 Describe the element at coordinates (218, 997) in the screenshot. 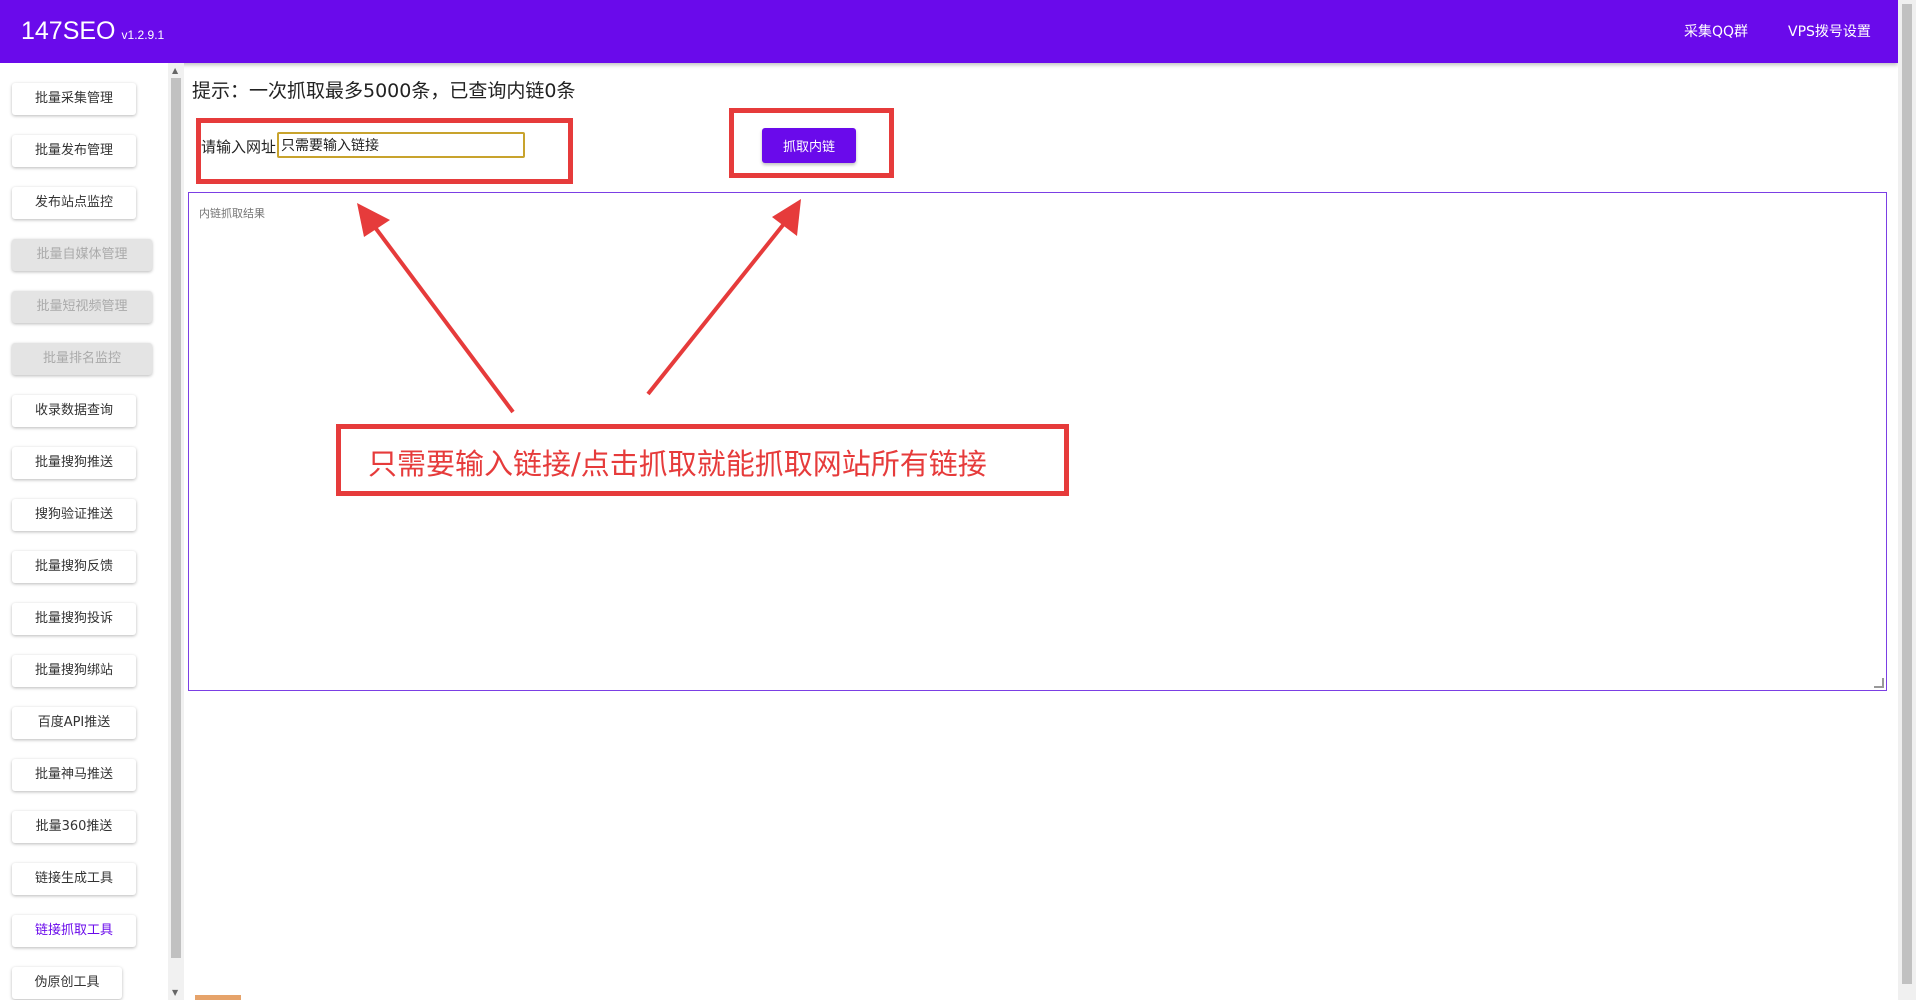

I see `bottom-indicator` at that location.